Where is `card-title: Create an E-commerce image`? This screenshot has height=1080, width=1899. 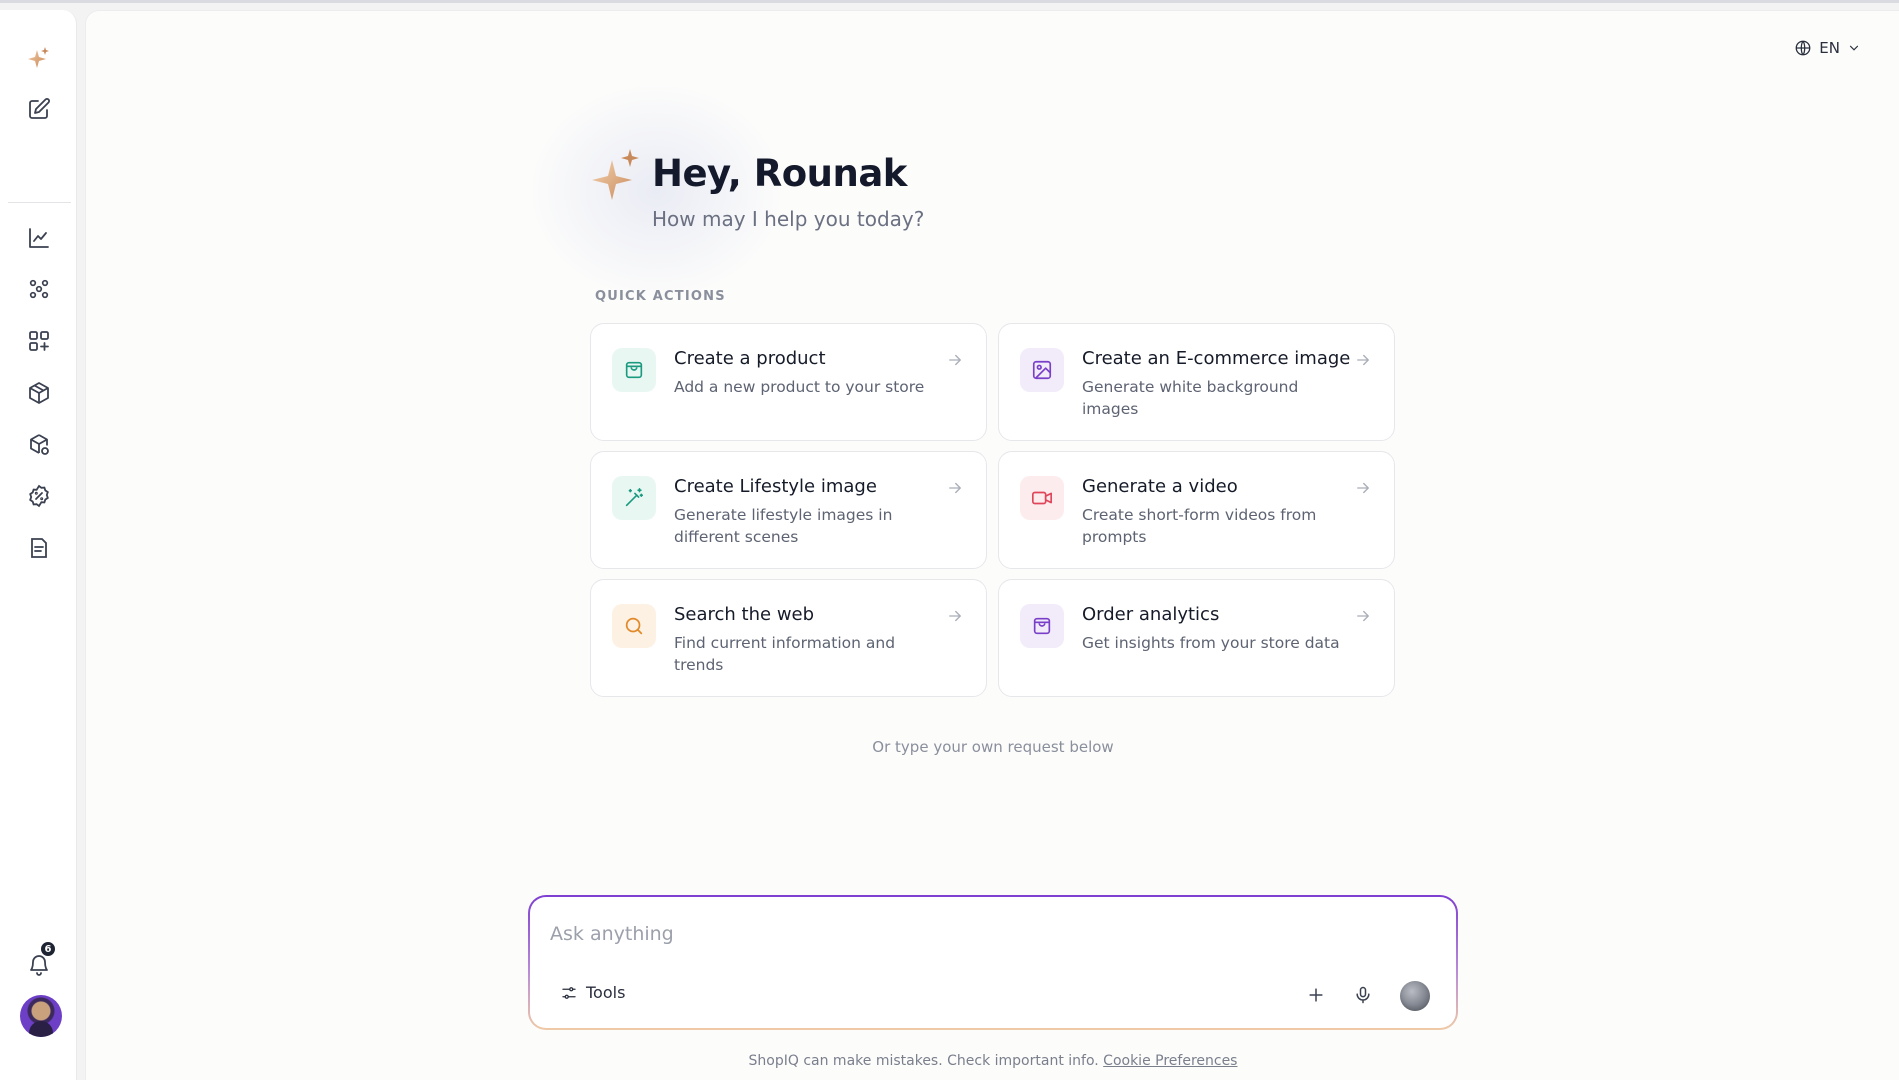 card-title: Create an E-commerce image is located at coordinates (1216, 358).